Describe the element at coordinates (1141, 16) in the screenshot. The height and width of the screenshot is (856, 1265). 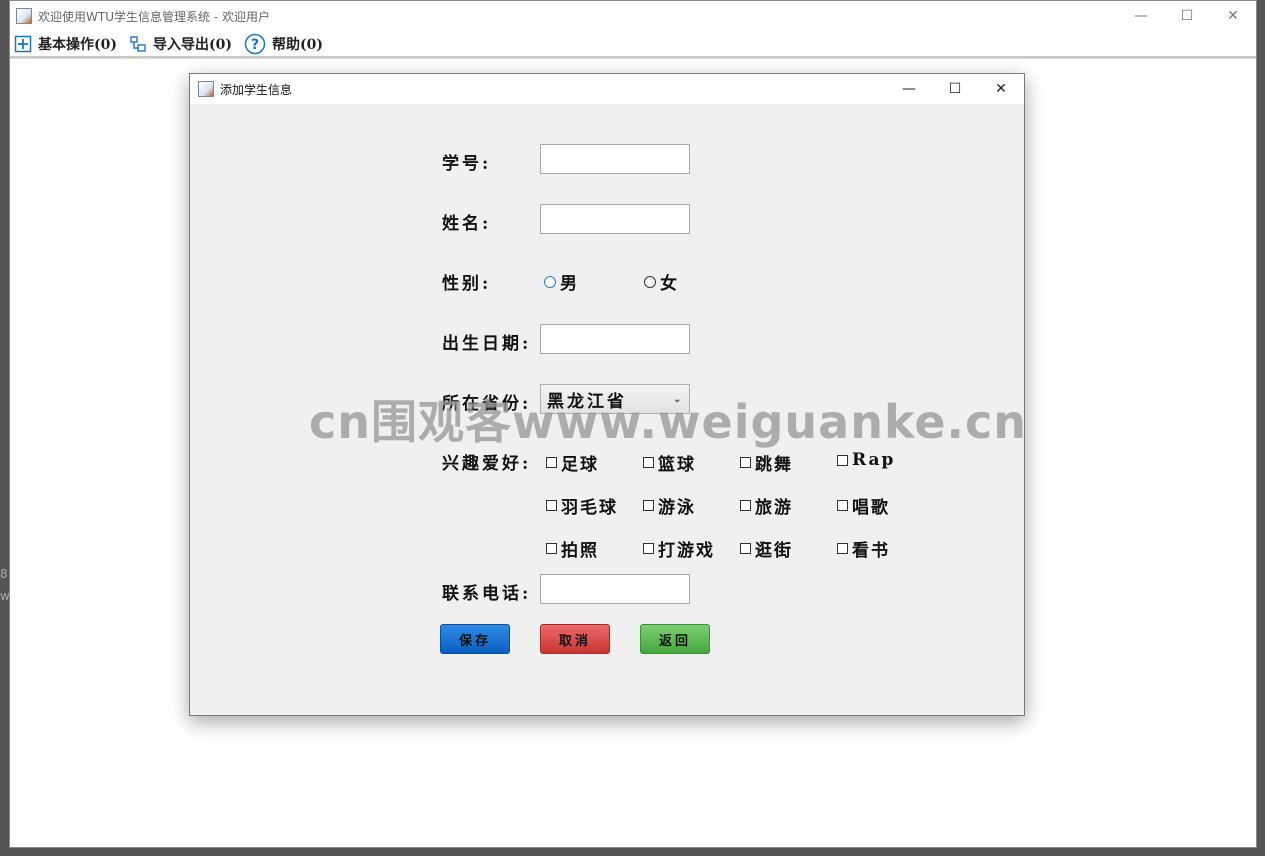
I see `minimize-button: —` at that location.